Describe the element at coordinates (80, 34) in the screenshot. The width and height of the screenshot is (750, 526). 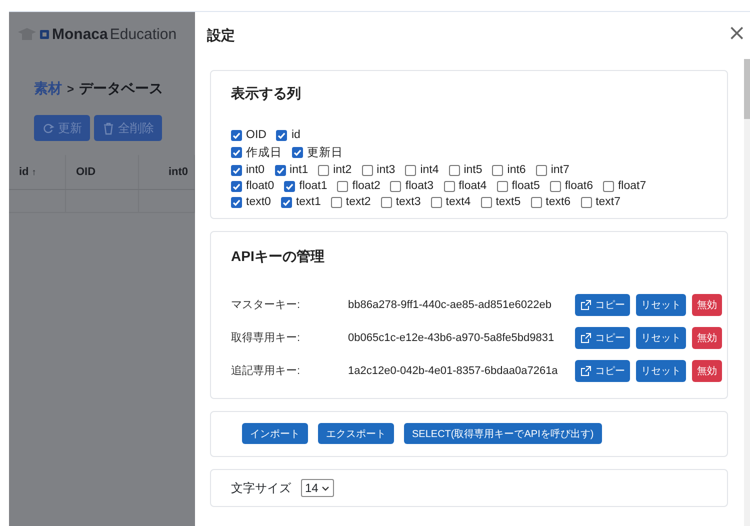
I see `logo-name: Monaca` at that location.